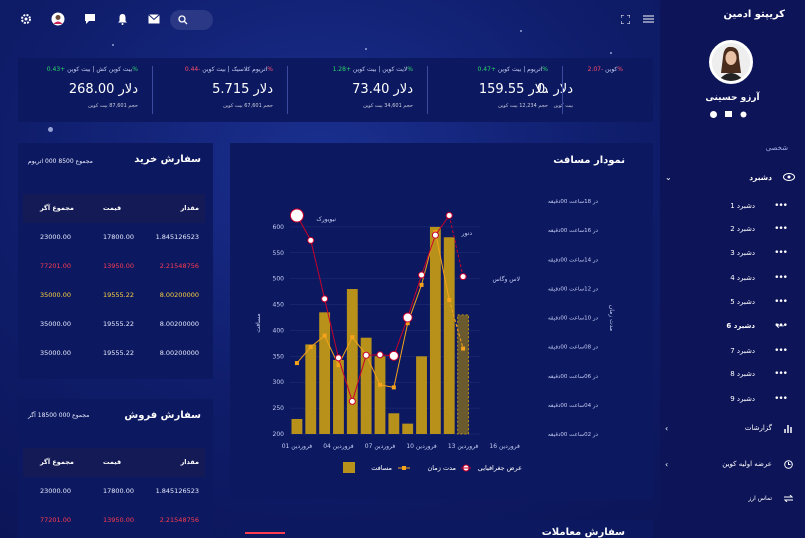  I want to click on buy-title: سفارش خرید, so click(167, 159).